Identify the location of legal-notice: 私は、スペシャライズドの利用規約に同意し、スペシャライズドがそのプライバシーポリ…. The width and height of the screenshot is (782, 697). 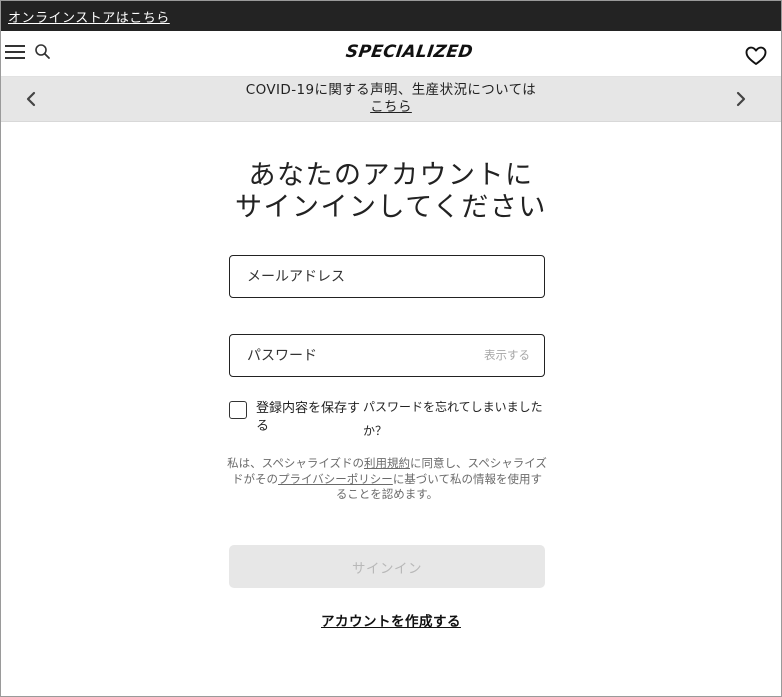
(387, 479).